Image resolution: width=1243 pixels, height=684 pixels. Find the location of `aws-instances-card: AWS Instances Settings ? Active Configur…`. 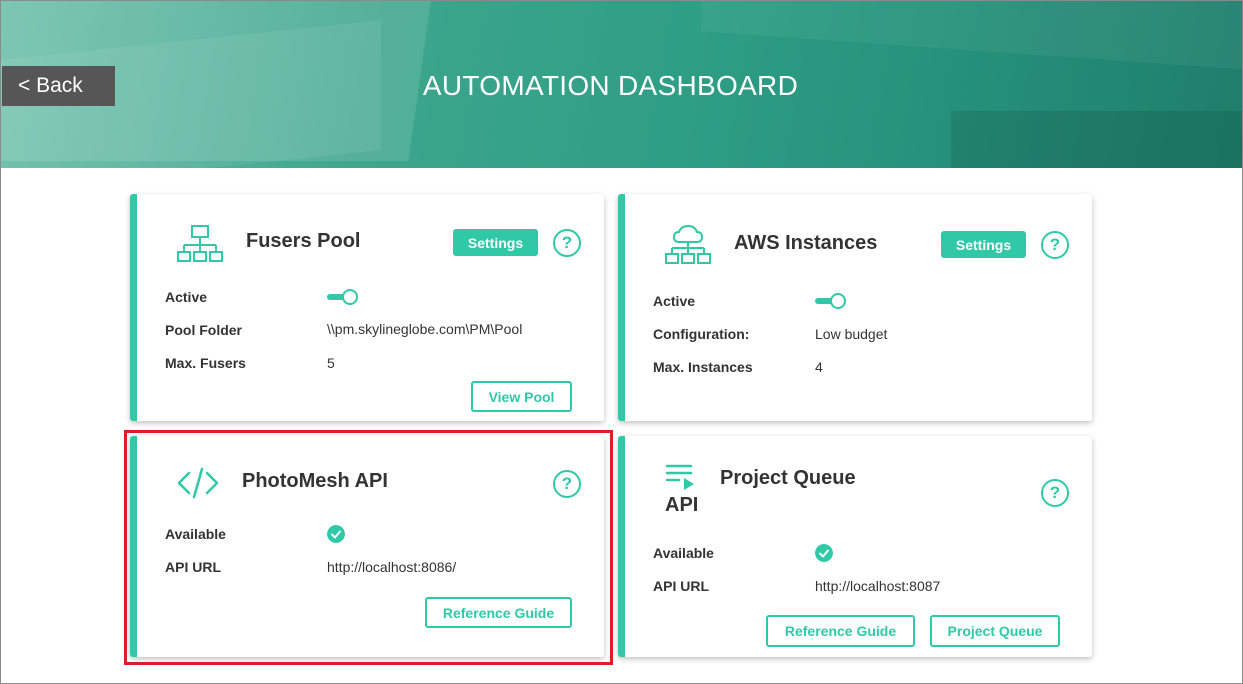

aws-instances-card: AWS Instances Settings ? Active Configur… is located at coordinates (855, 307).